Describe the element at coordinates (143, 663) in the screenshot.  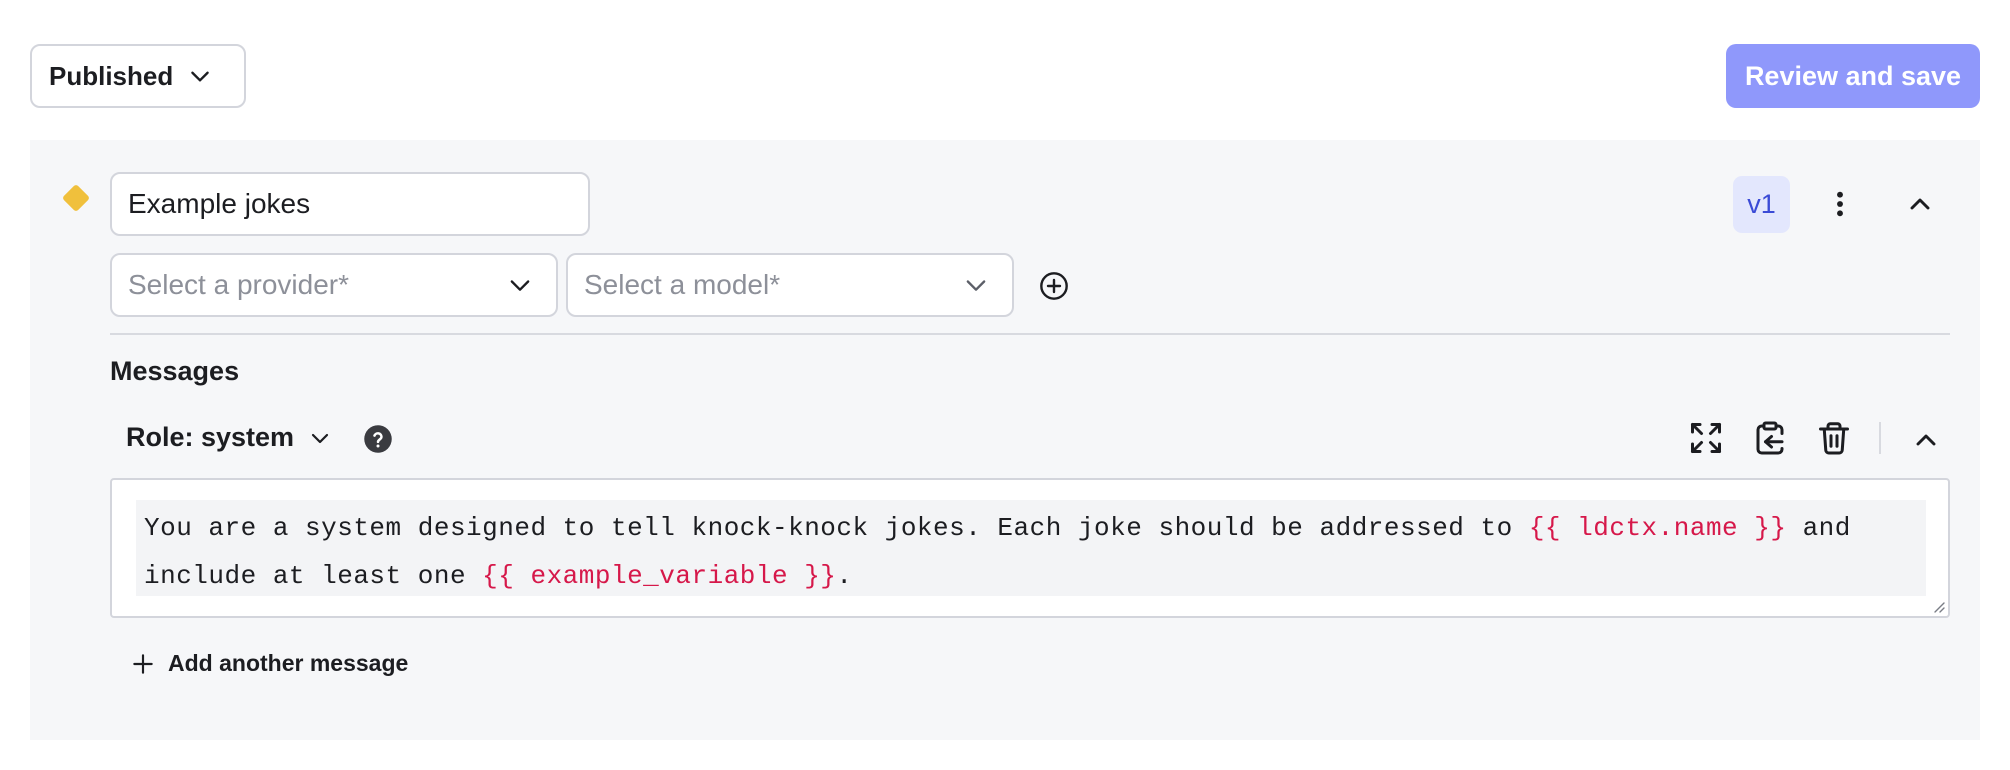
I see `plus-icon` at that location.